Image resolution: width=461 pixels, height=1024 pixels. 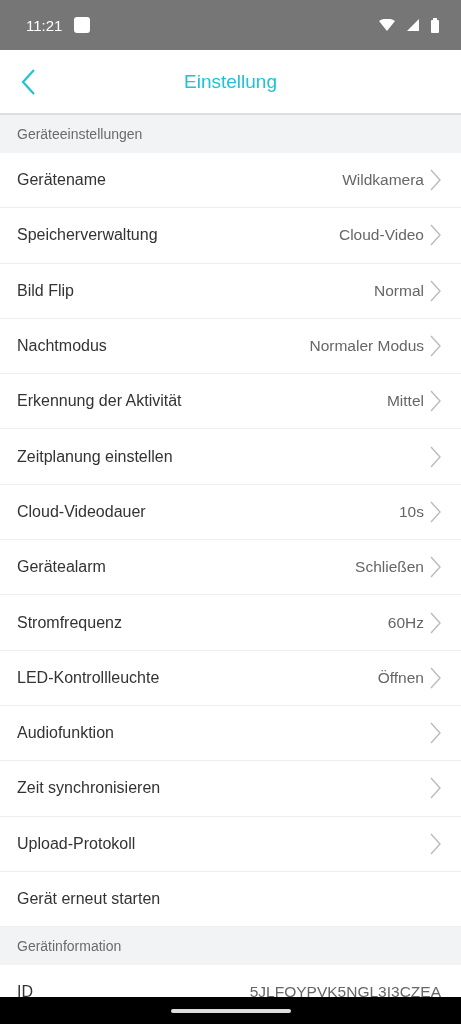 I want to click on settings-row: Nachtmodus Normaler Modus, so click(x=230, y=346).